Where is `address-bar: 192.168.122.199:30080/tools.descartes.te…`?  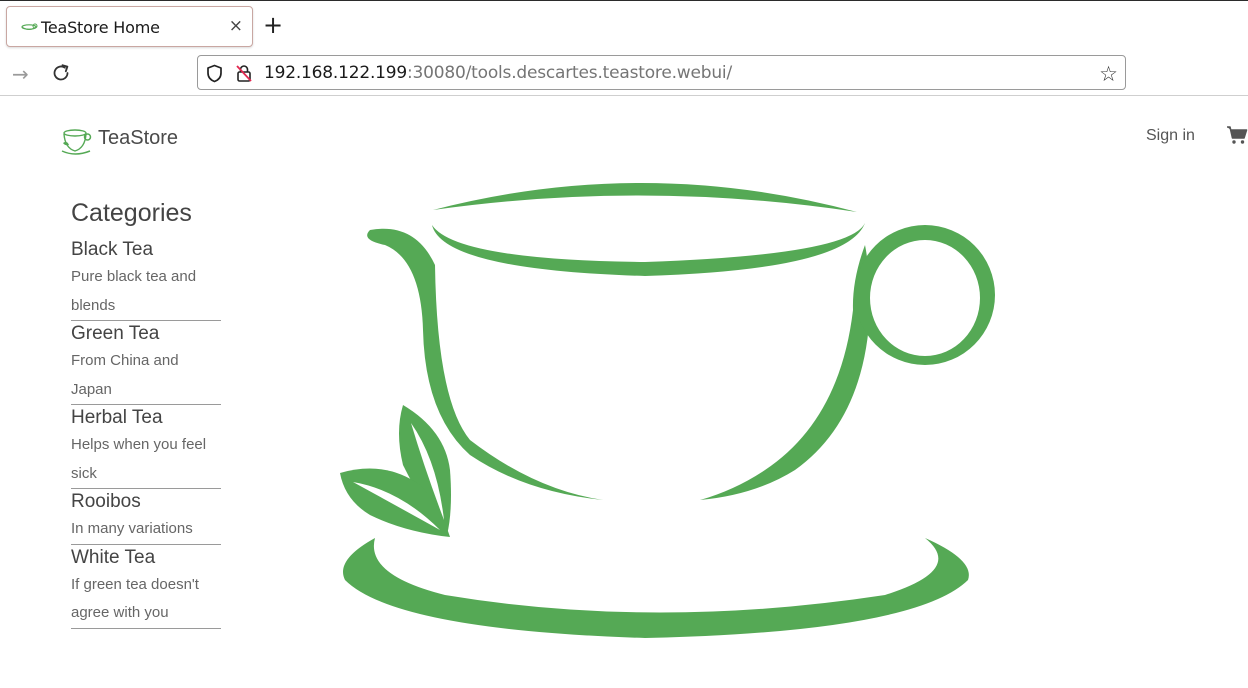
address-bar: 192.168.122.199:30080/tools.descartes.te… is located at coordinates (661, 72).